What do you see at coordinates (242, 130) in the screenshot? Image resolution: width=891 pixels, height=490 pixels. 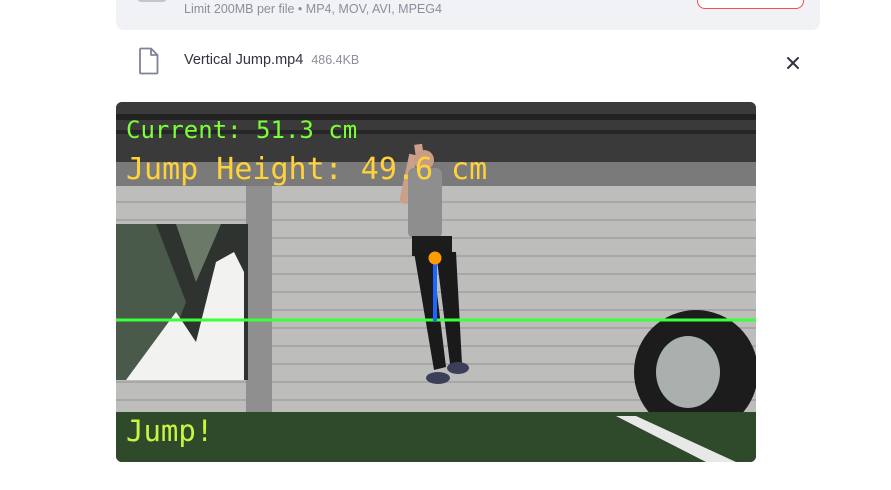 I see `current-height-text: Current: 51.3 cm` at bounding box center [242, 130].